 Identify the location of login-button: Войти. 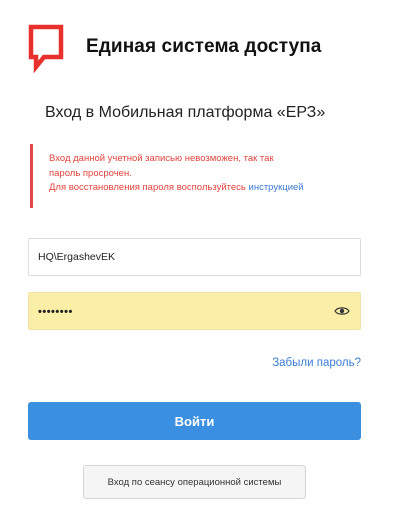
(194, 421).